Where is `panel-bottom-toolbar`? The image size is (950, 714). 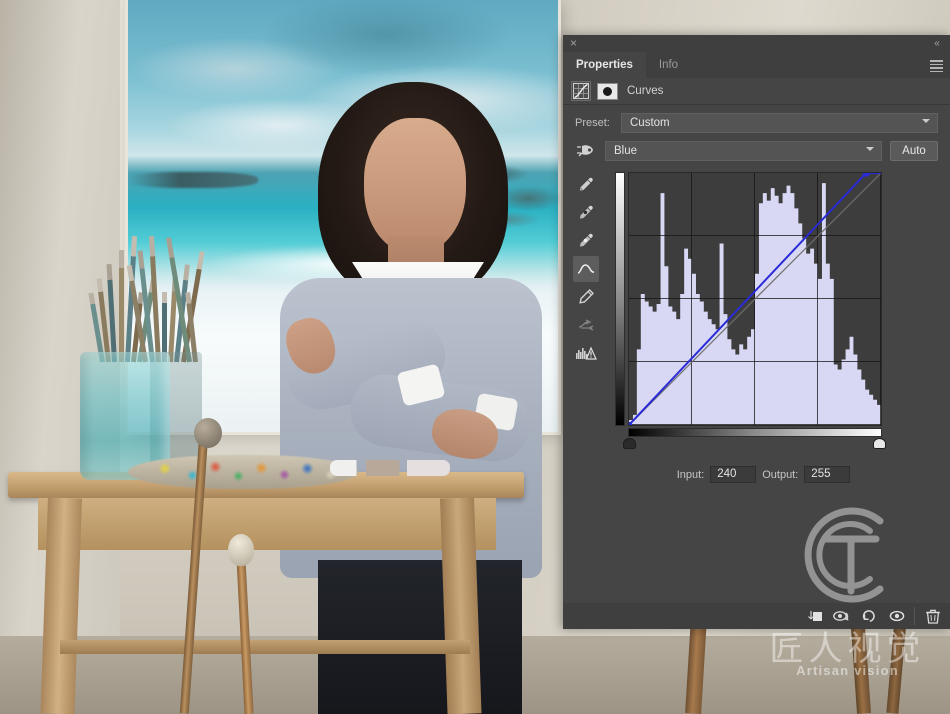
panel-bottom-toolbar is located at coordinates (756, 616).